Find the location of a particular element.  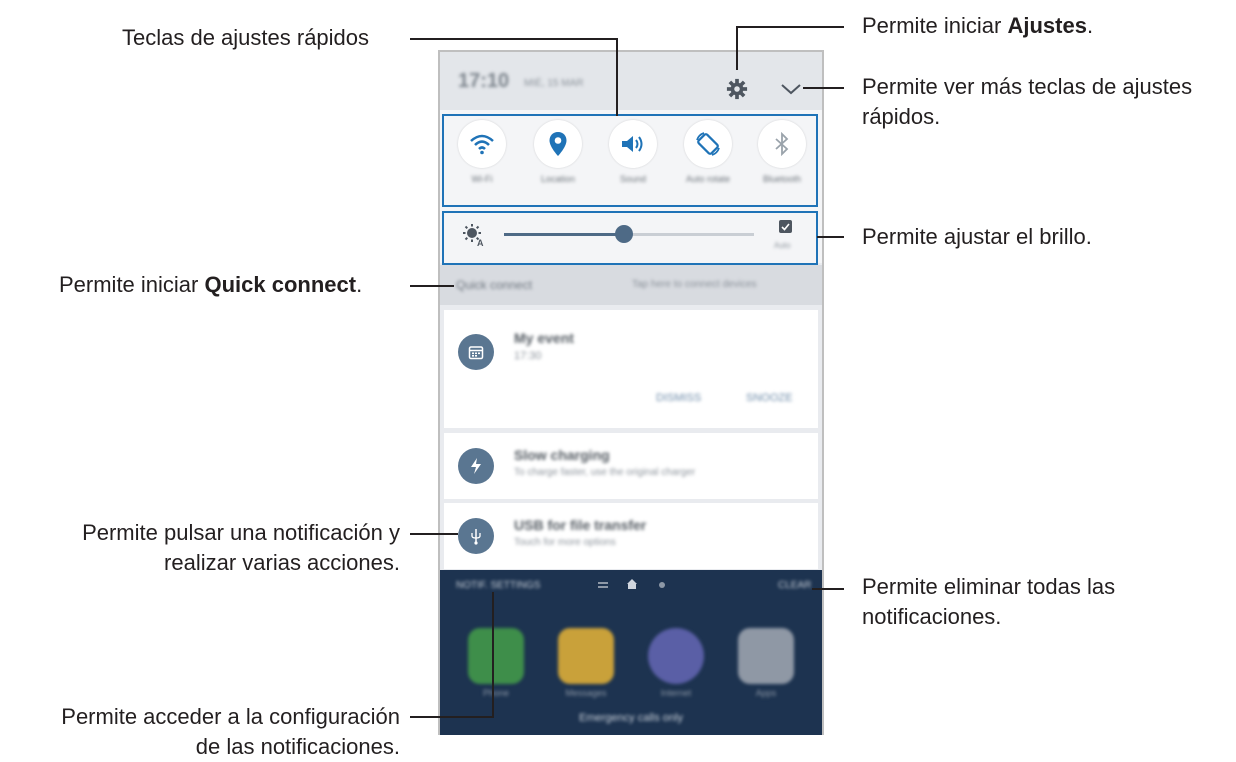

messages-app-icon is located at coordinates (586, 656).